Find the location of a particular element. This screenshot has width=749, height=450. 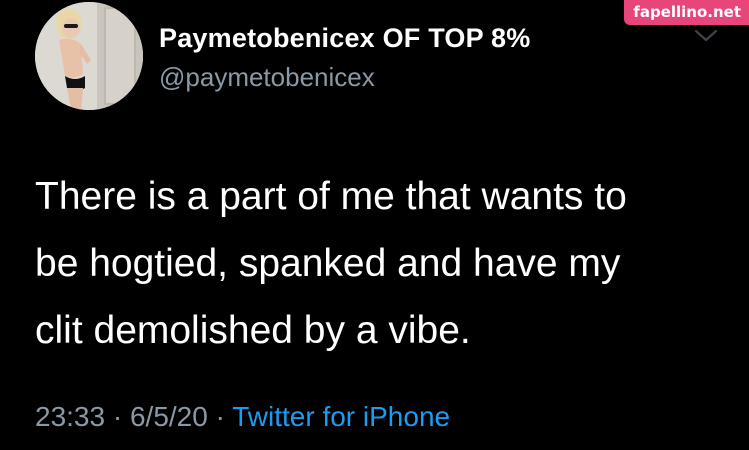

watermark: fapellino.net is located at coordinates (686, 12).